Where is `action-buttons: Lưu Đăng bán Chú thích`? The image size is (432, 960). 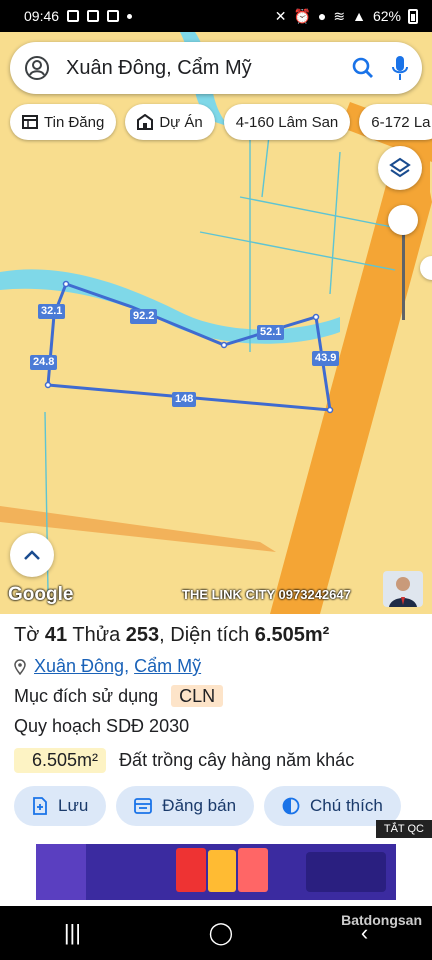
action-buttons: Lưu Đăng bán Chú thích is located at coordinates (207, 806).